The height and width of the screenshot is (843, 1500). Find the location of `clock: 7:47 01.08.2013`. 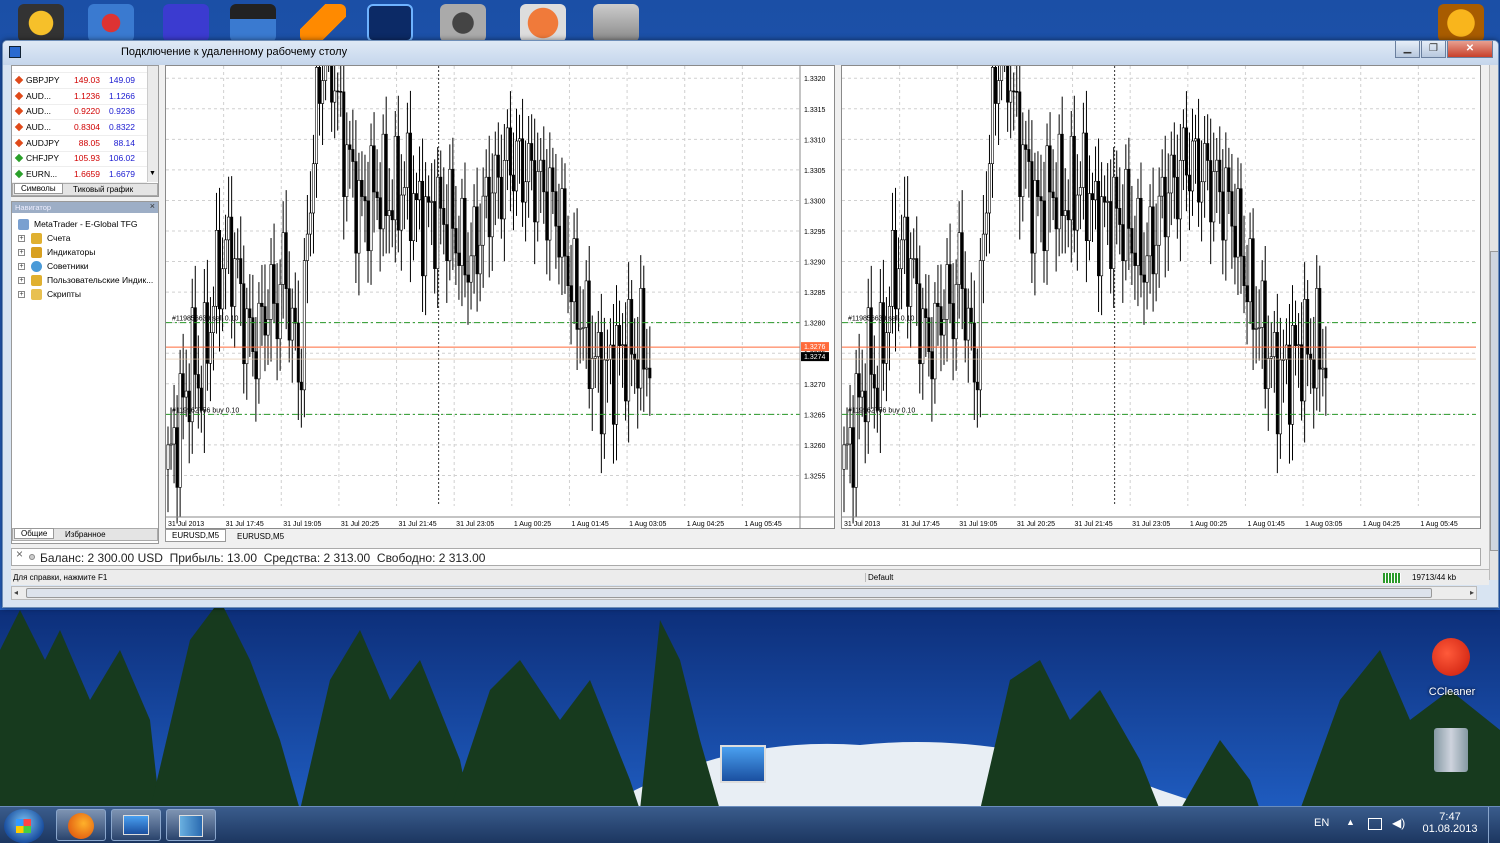

clock: 7:47 01.08.2013 is located at coordinates (1450, 823).